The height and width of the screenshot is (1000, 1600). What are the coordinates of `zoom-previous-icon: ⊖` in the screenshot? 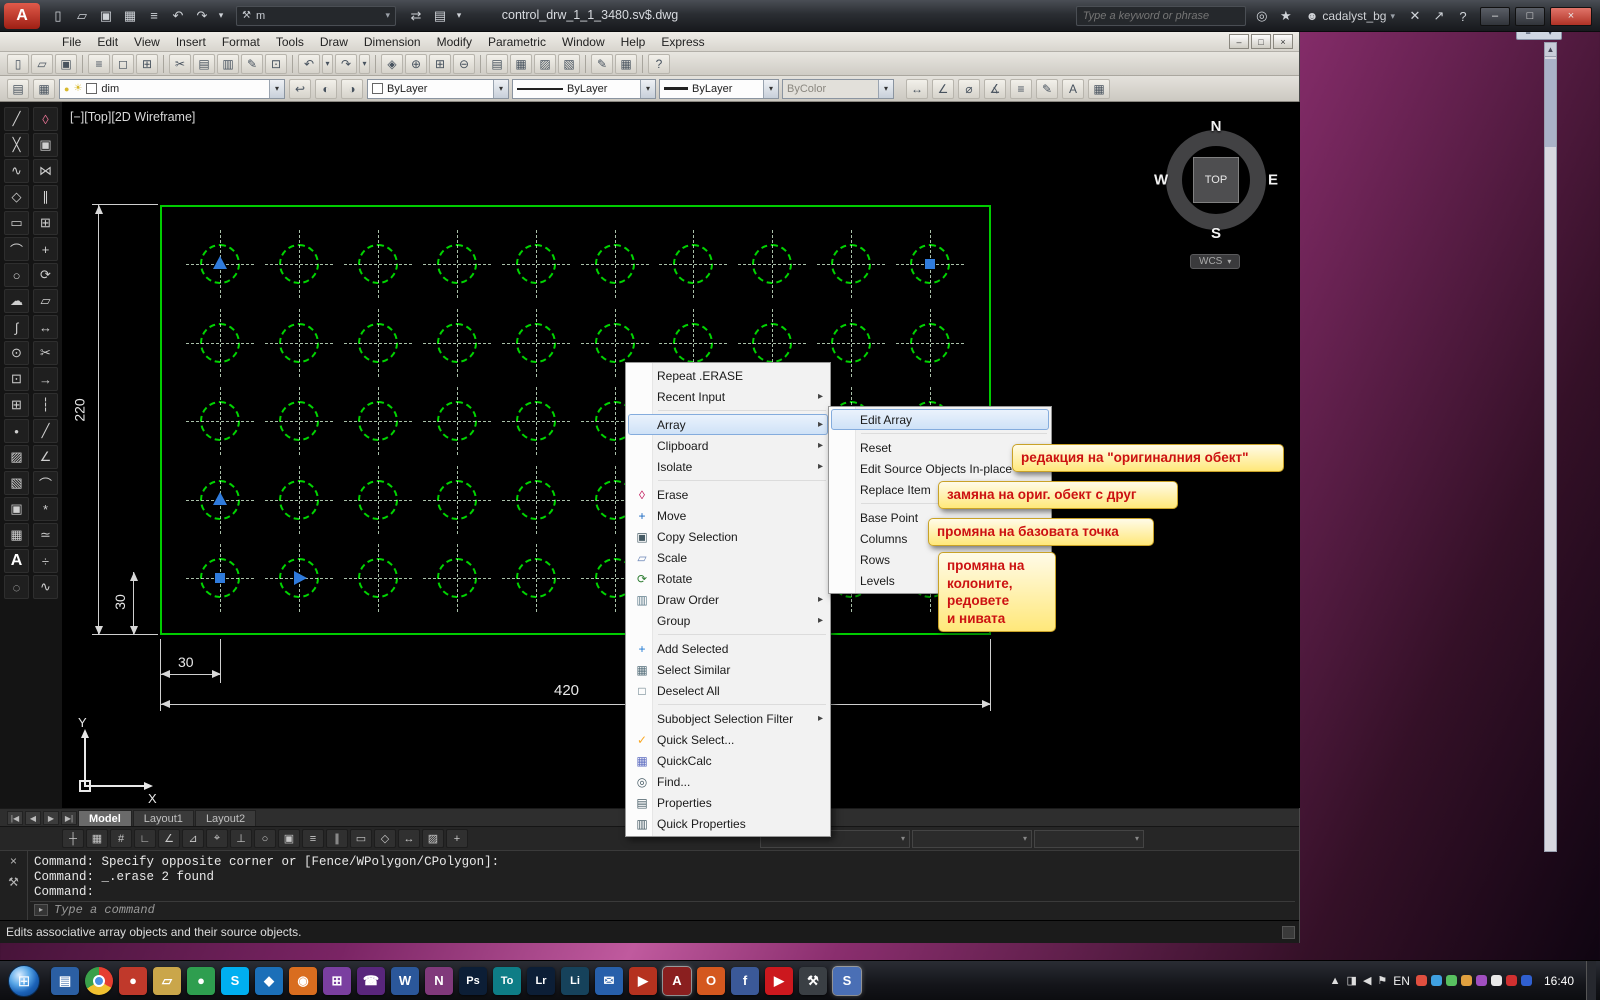 It's located at (464, 63).